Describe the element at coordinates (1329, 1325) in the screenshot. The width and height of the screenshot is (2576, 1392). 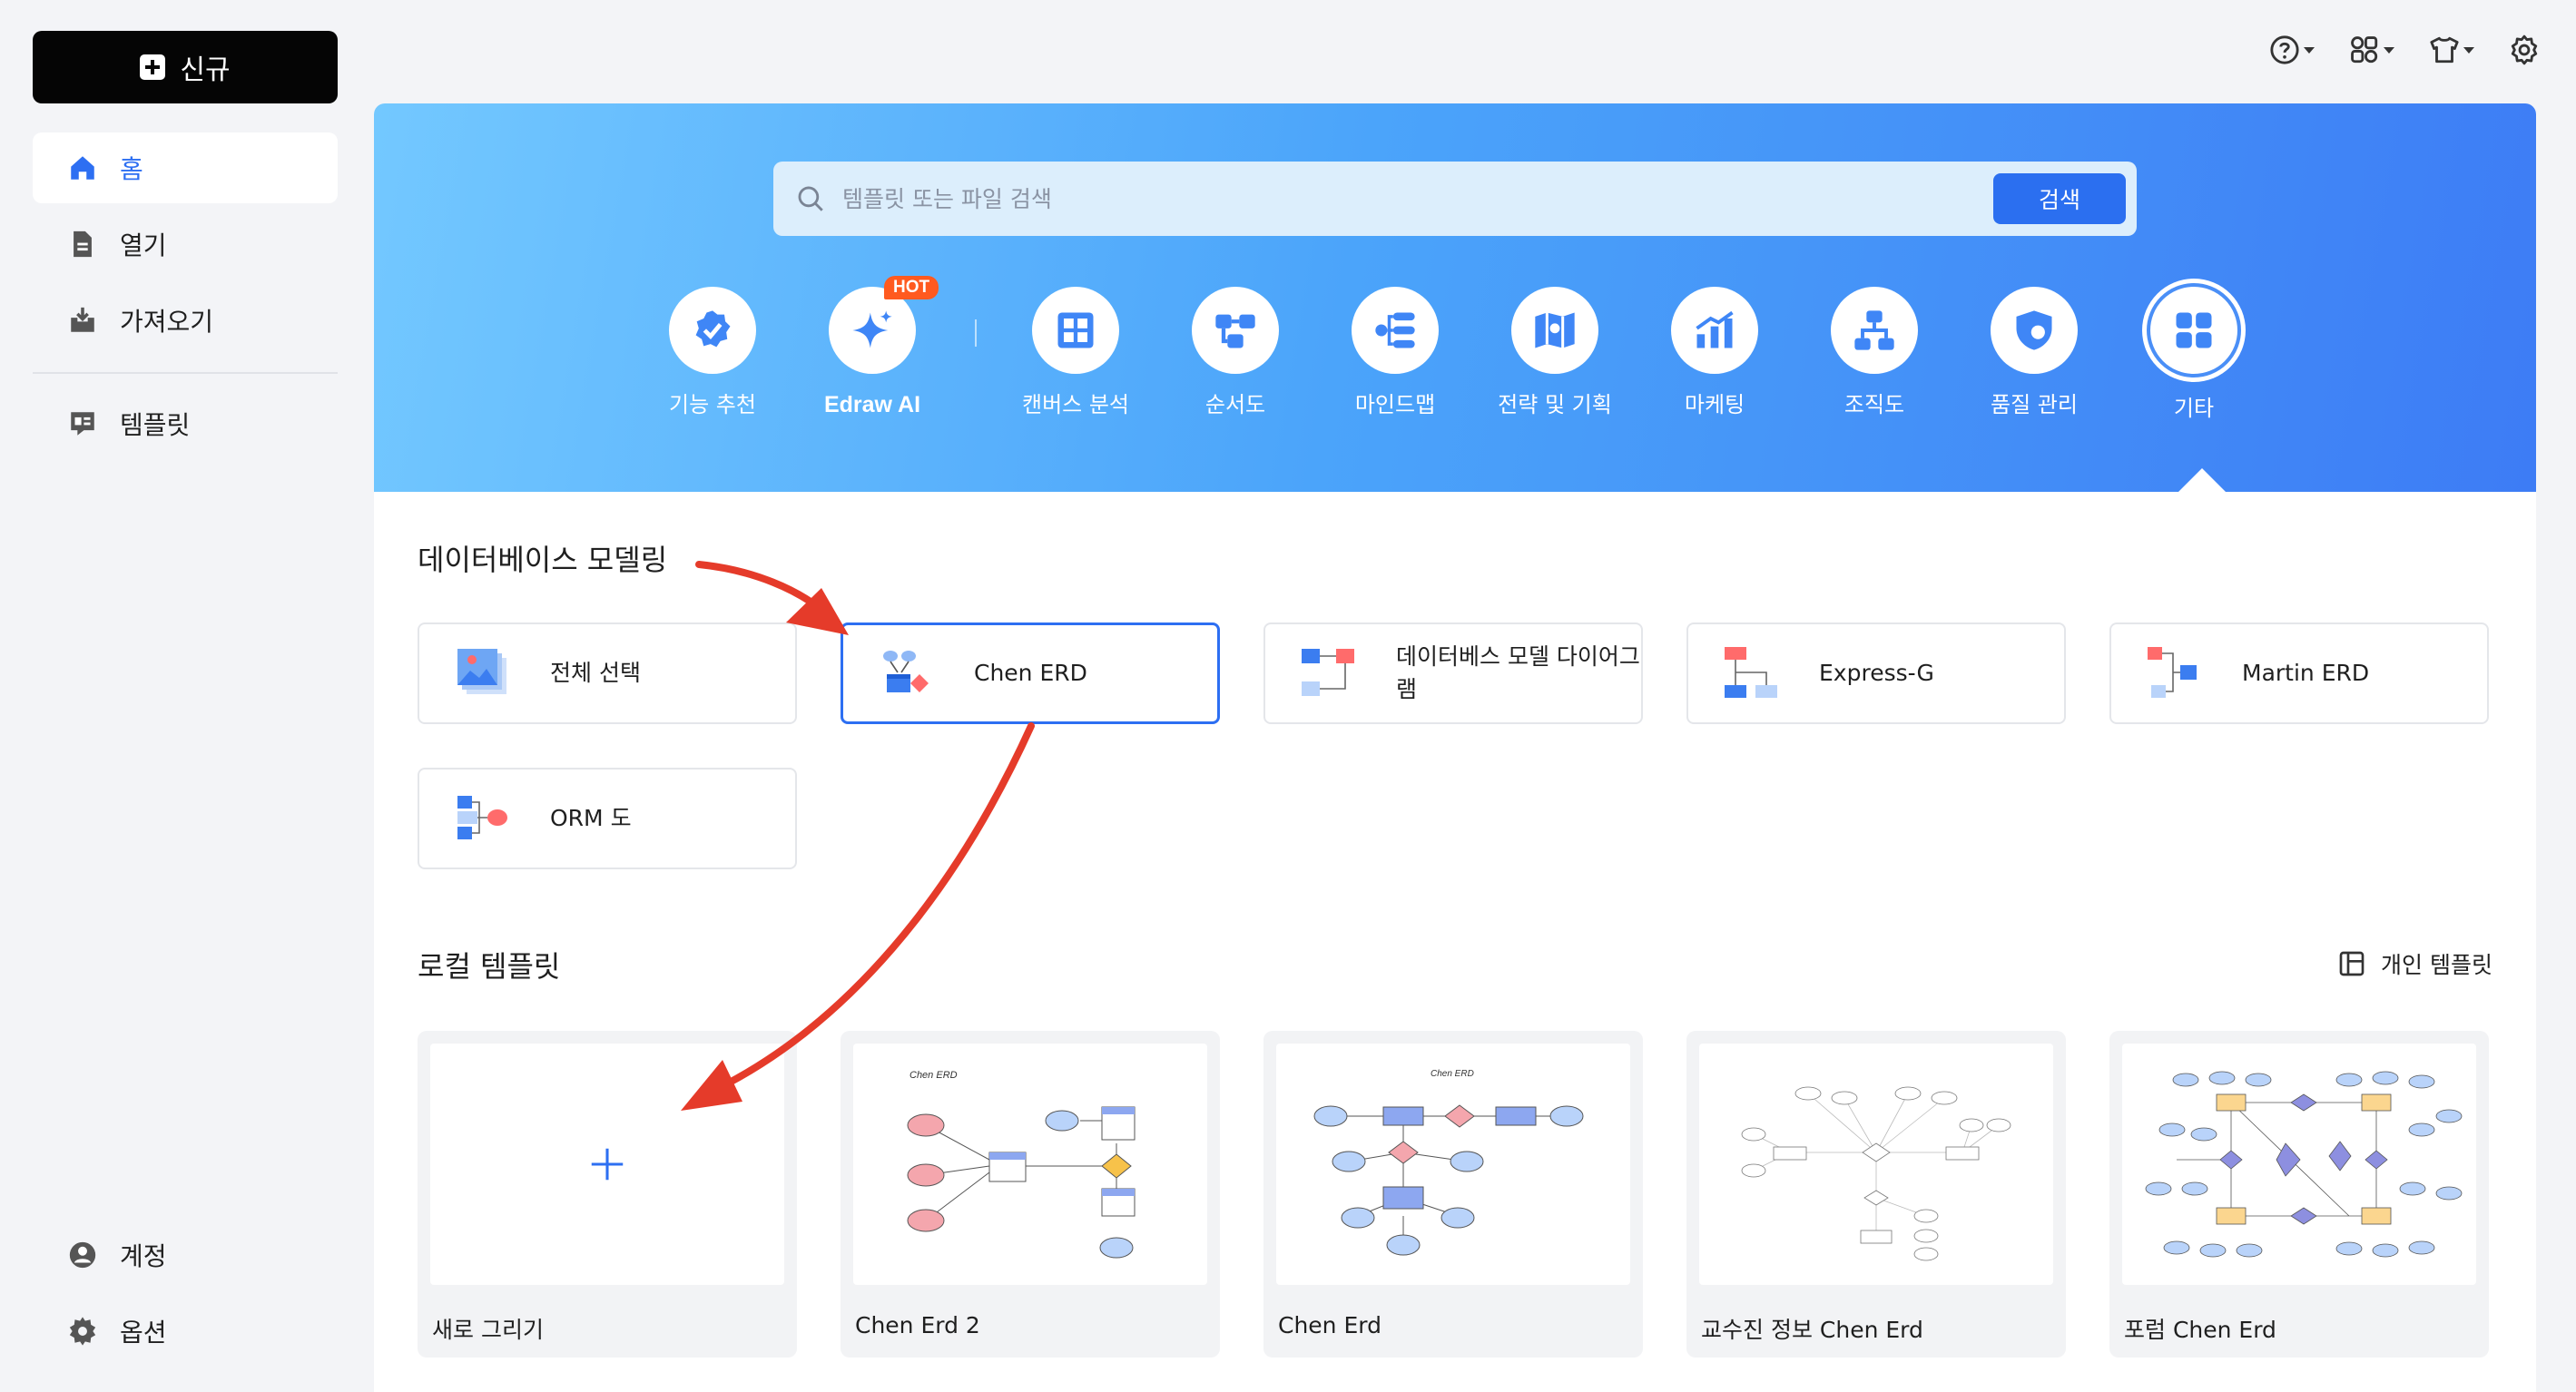
I see `template-caption: Chen Erd` at that location.